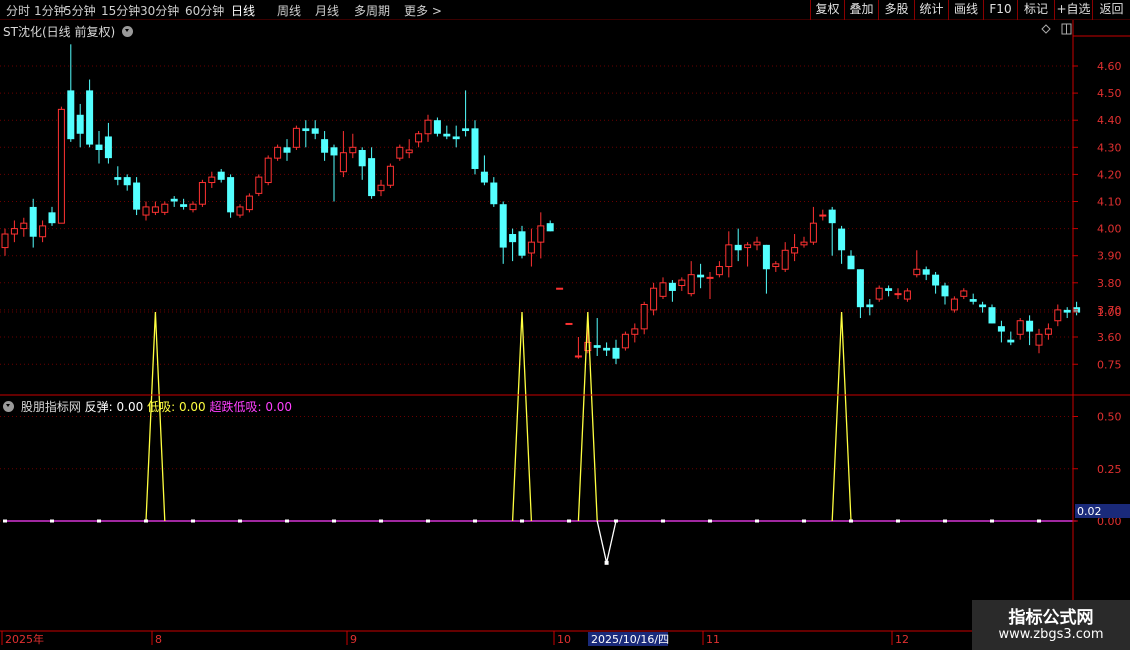 This screenshot has width=1130, height=650. What do you see at coordinates (279, 407) in the screenshot?
I see `indicator-item-value-2: 0.00` at bounding box center [279, 407].